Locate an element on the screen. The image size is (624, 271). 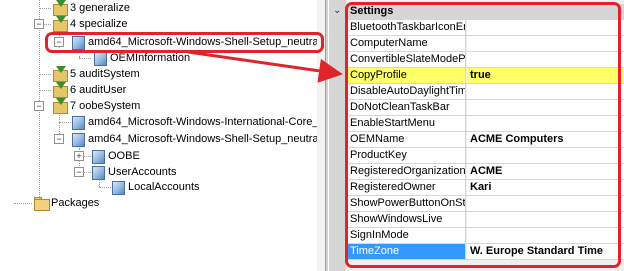
property-row: RegisteredOwner Kari is located at coordinates (485, 188).